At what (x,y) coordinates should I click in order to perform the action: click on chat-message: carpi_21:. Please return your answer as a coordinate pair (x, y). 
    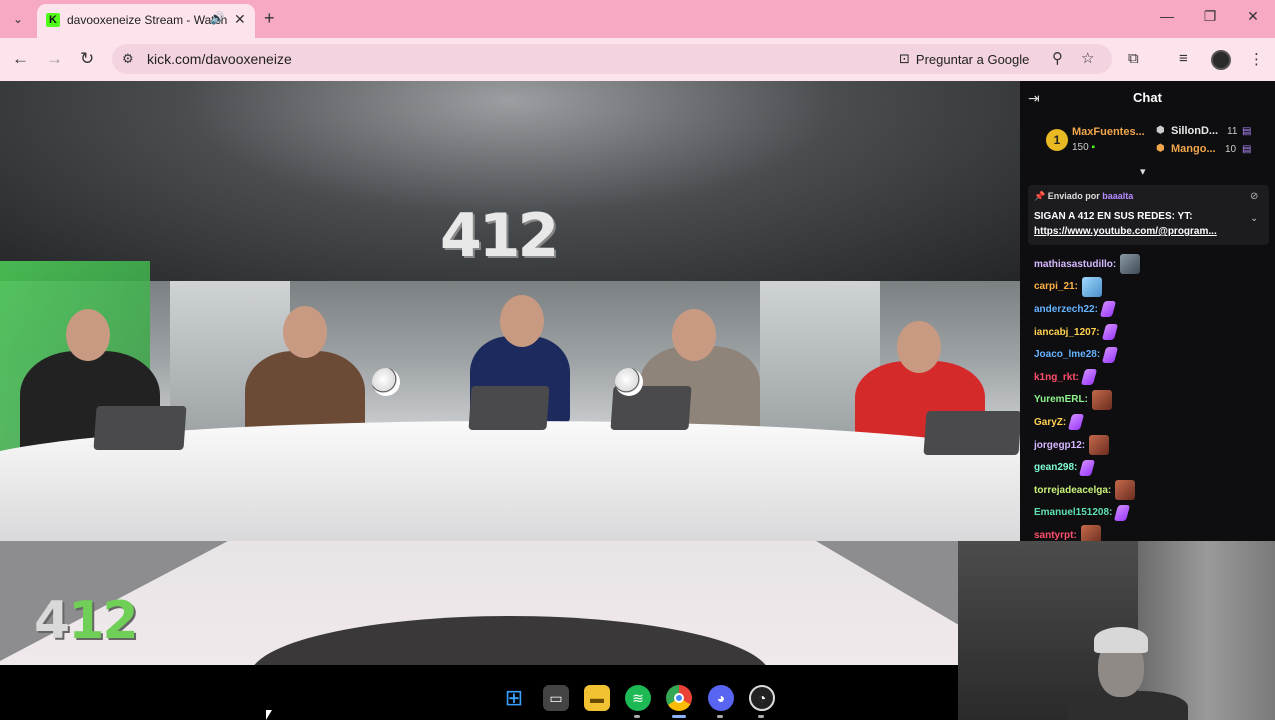
    Looking at the image, I should click on (1151, 287).